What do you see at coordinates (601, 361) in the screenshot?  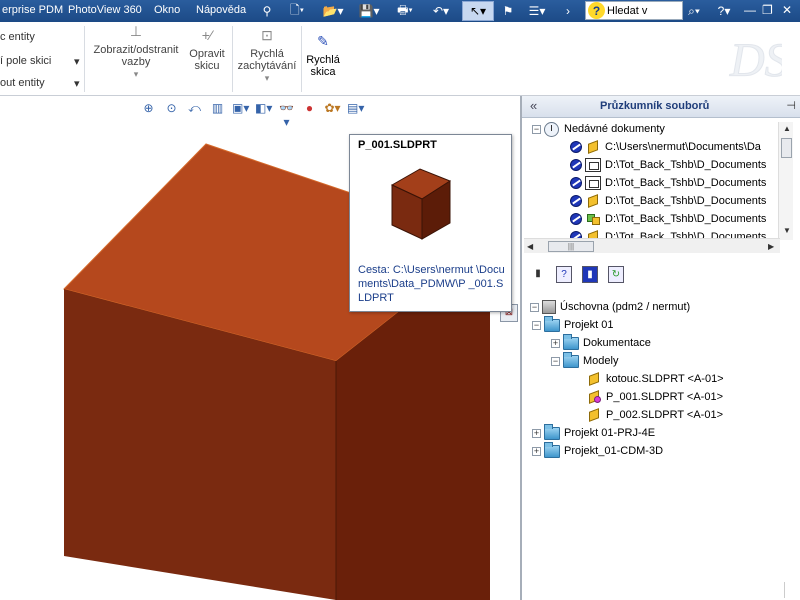 I see `folder-label: Modely` at bounding box center [601, 361].